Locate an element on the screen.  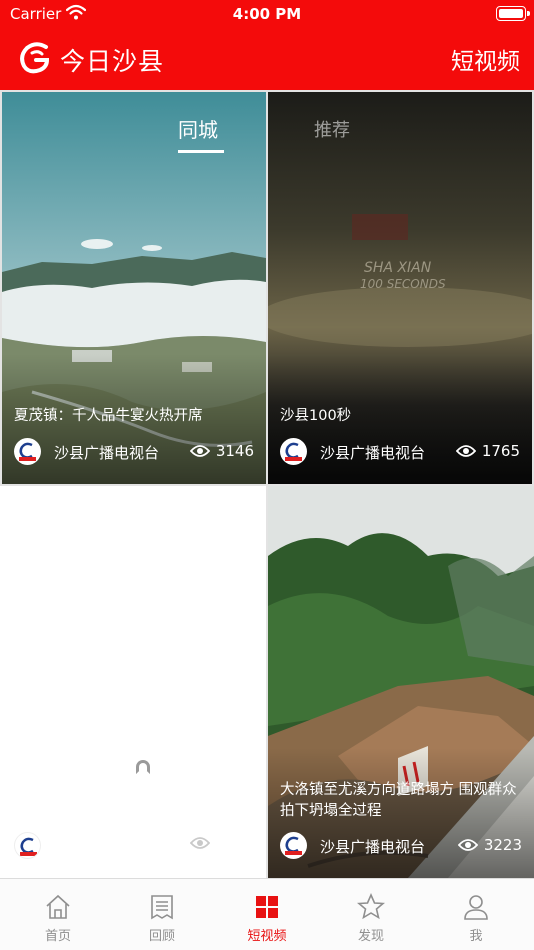
tab-me: 我 is located at coordinates (476, 921).